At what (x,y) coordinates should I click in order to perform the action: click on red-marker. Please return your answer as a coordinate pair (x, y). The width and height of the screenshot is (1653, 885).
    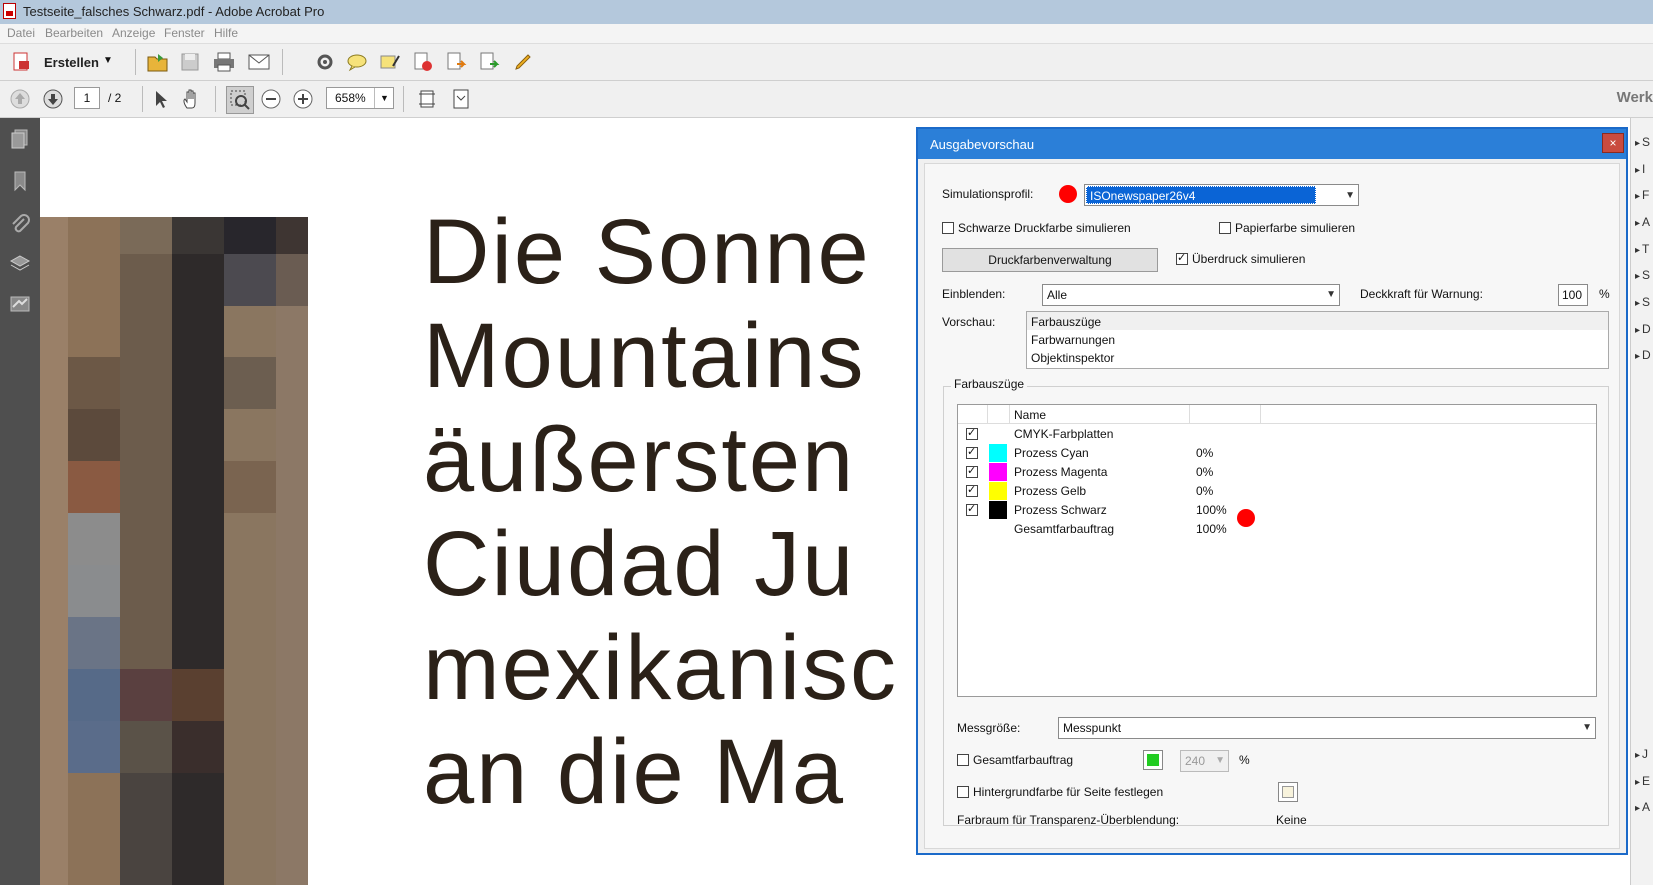
    Looking at the image, I should click on (1068, 194).